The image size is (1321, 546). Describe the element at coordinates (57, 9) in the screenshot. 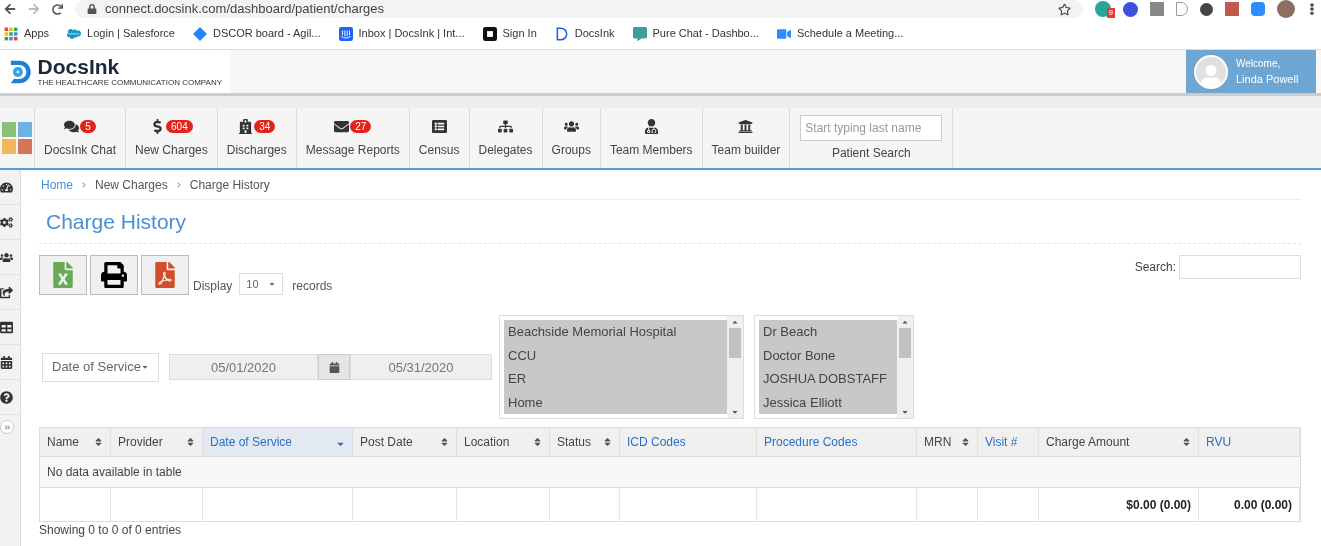

I see `reload-icon` at that location.